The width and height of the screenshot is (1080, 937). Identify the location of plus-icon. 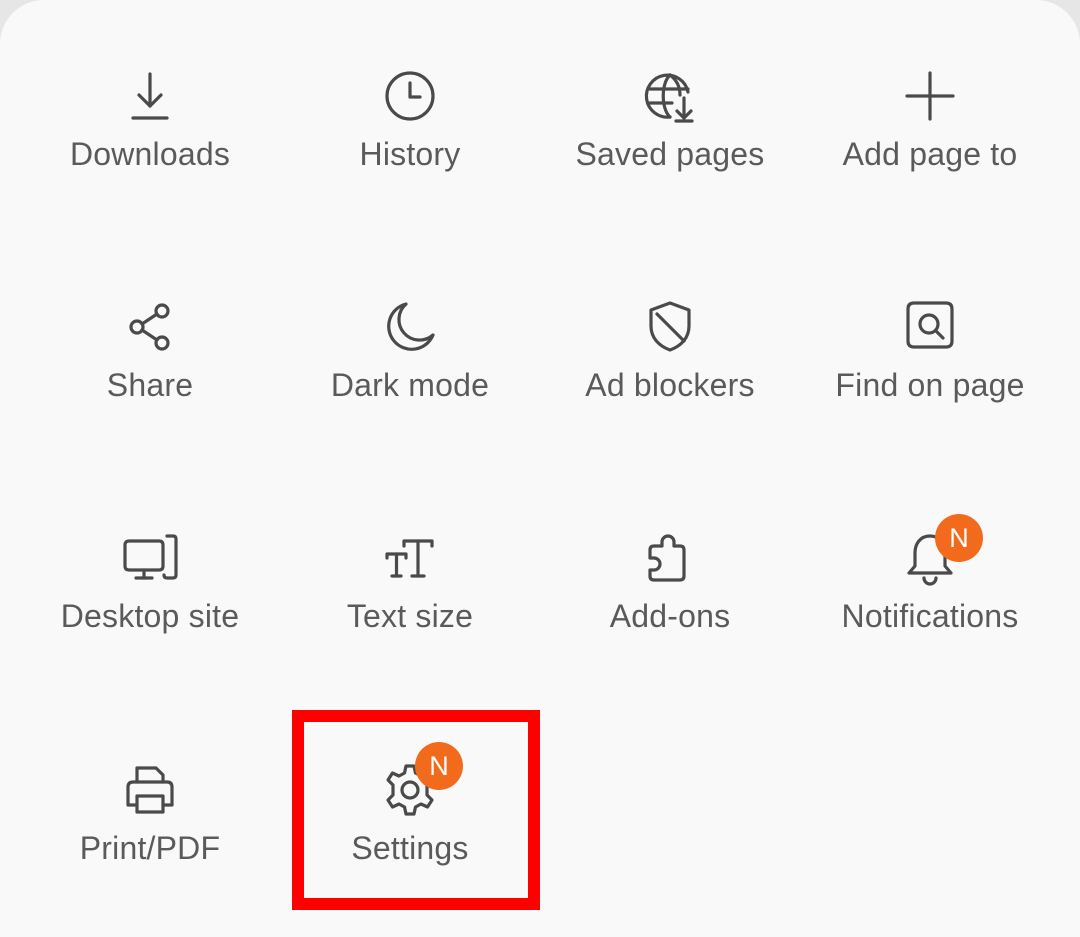
(930, 96).